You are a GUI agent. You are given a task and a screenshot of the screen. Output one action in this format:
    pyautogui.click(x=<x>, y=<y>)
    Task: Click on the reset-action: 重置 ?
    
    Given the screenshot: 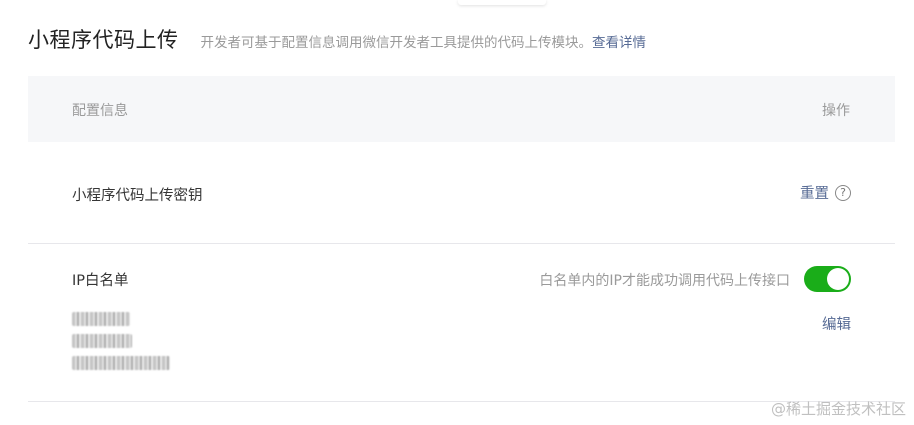 What is the action you would take?
    pyautogui.click(x=825, y=192)
    